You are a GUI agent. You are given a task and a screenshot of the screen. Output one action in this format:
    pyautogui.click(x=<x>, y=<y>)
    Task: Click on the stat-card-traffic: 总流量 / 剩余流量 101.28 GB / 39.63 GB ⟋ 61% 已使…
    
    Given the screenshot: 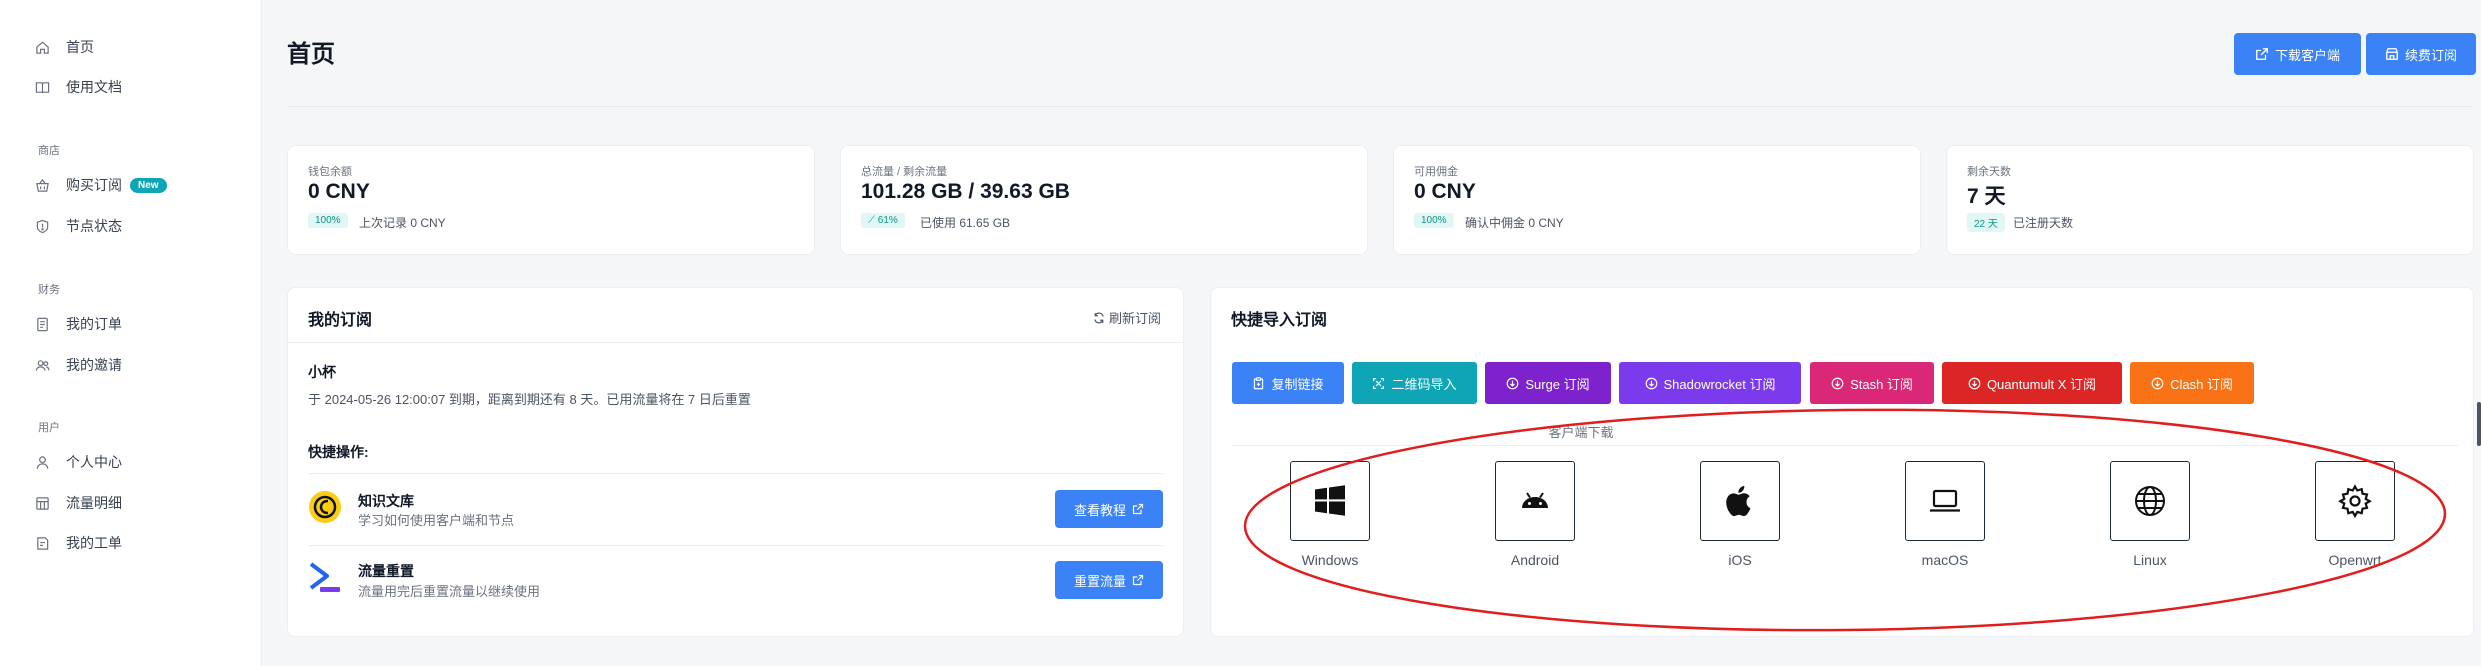 What is the action you would take?
    pyautogui.click(x=1104, y=200)
    